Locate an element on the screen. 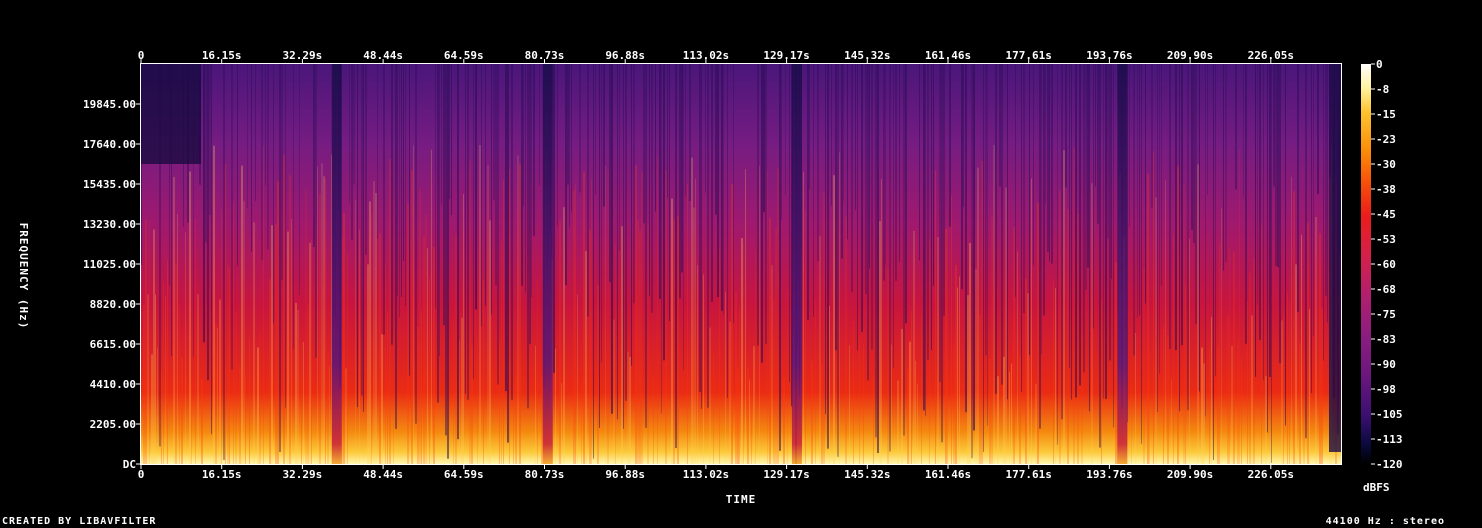 The height and width of the screenshot is (528, 1482). colorbar-tick-label: -83 is located at coordinates (1386, 339).